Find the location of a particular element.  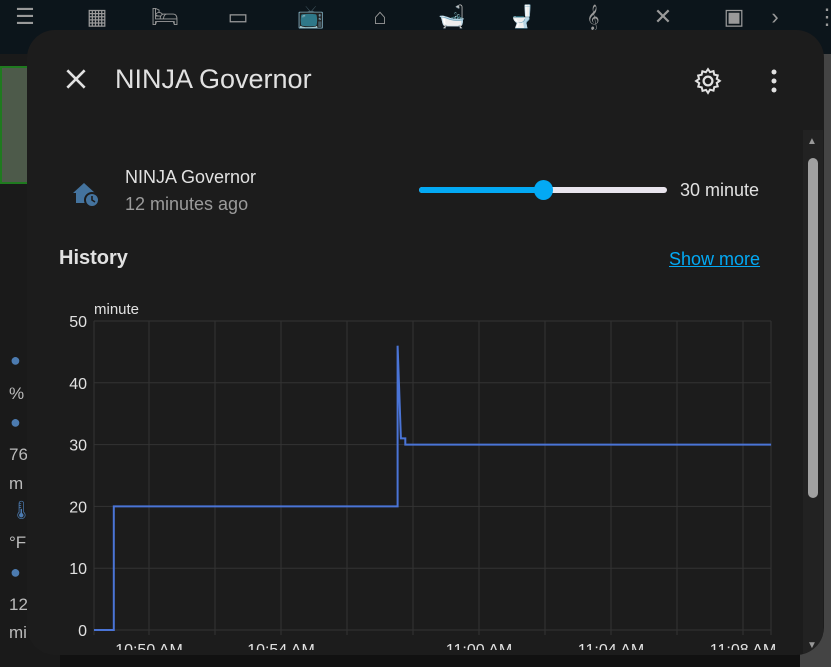

x-tick-label: 11:04 AM is located at coordinates (611, 646).